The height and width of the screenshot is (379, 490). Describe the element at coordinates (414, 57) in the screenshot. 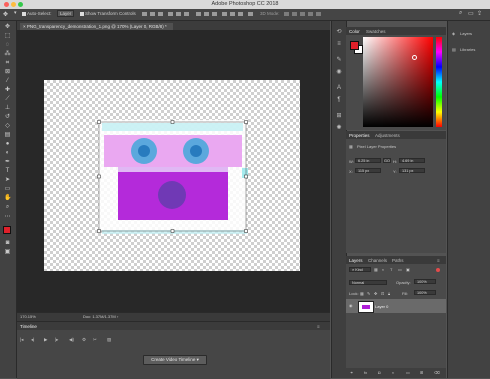

I see `color-picker-cursor` at that location.